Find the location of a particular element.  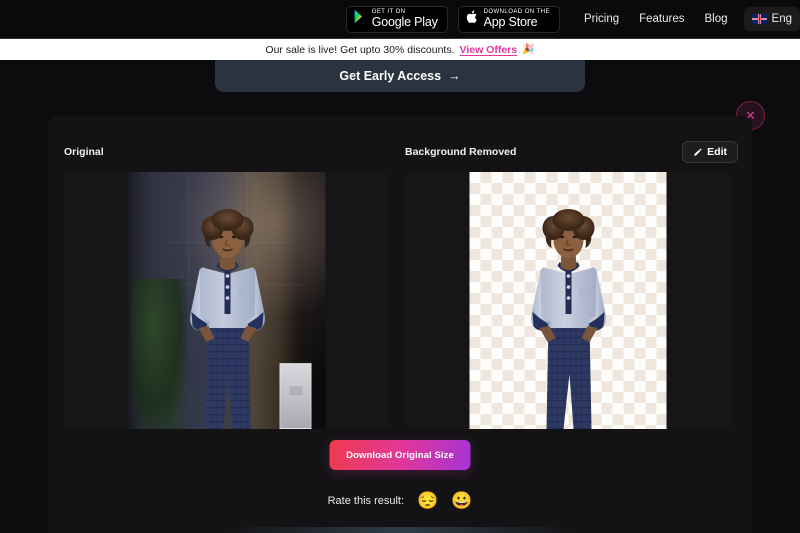

language-selector: Eng is located at coordinates (771, 19).